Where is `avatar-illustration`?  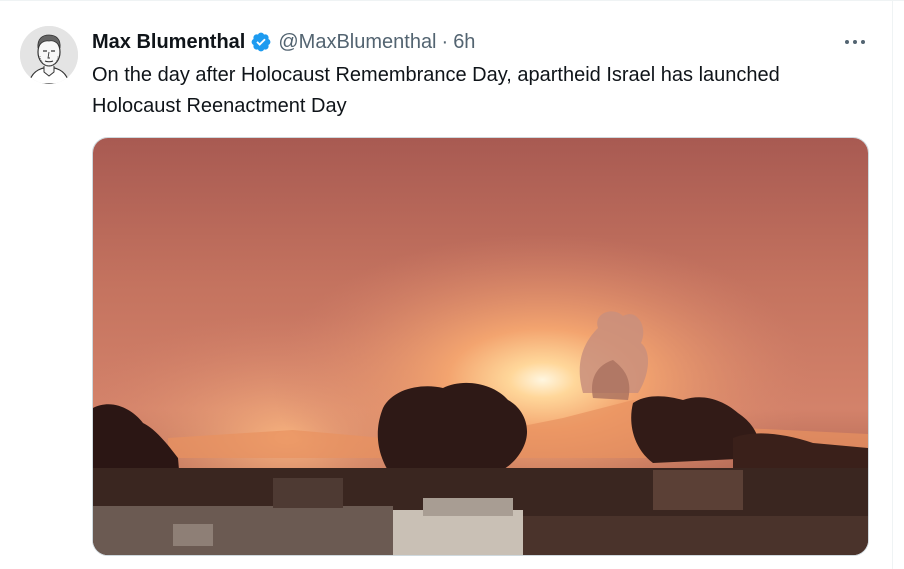 avatar-illustration is located at coordinates (49, 55).